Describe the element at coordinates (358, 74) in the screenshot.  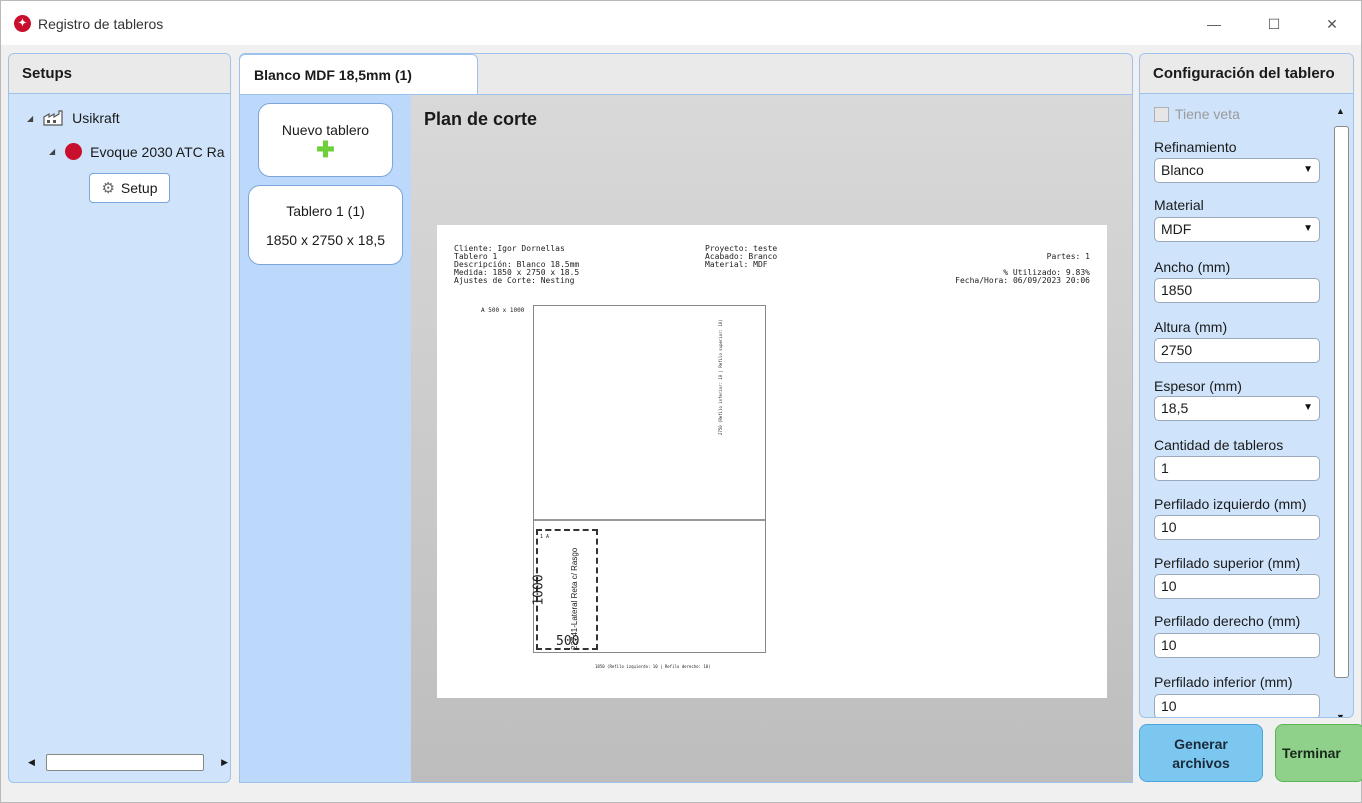
I see `tab-board-group: Blanco MDF 18,5mm (1)` at that location.